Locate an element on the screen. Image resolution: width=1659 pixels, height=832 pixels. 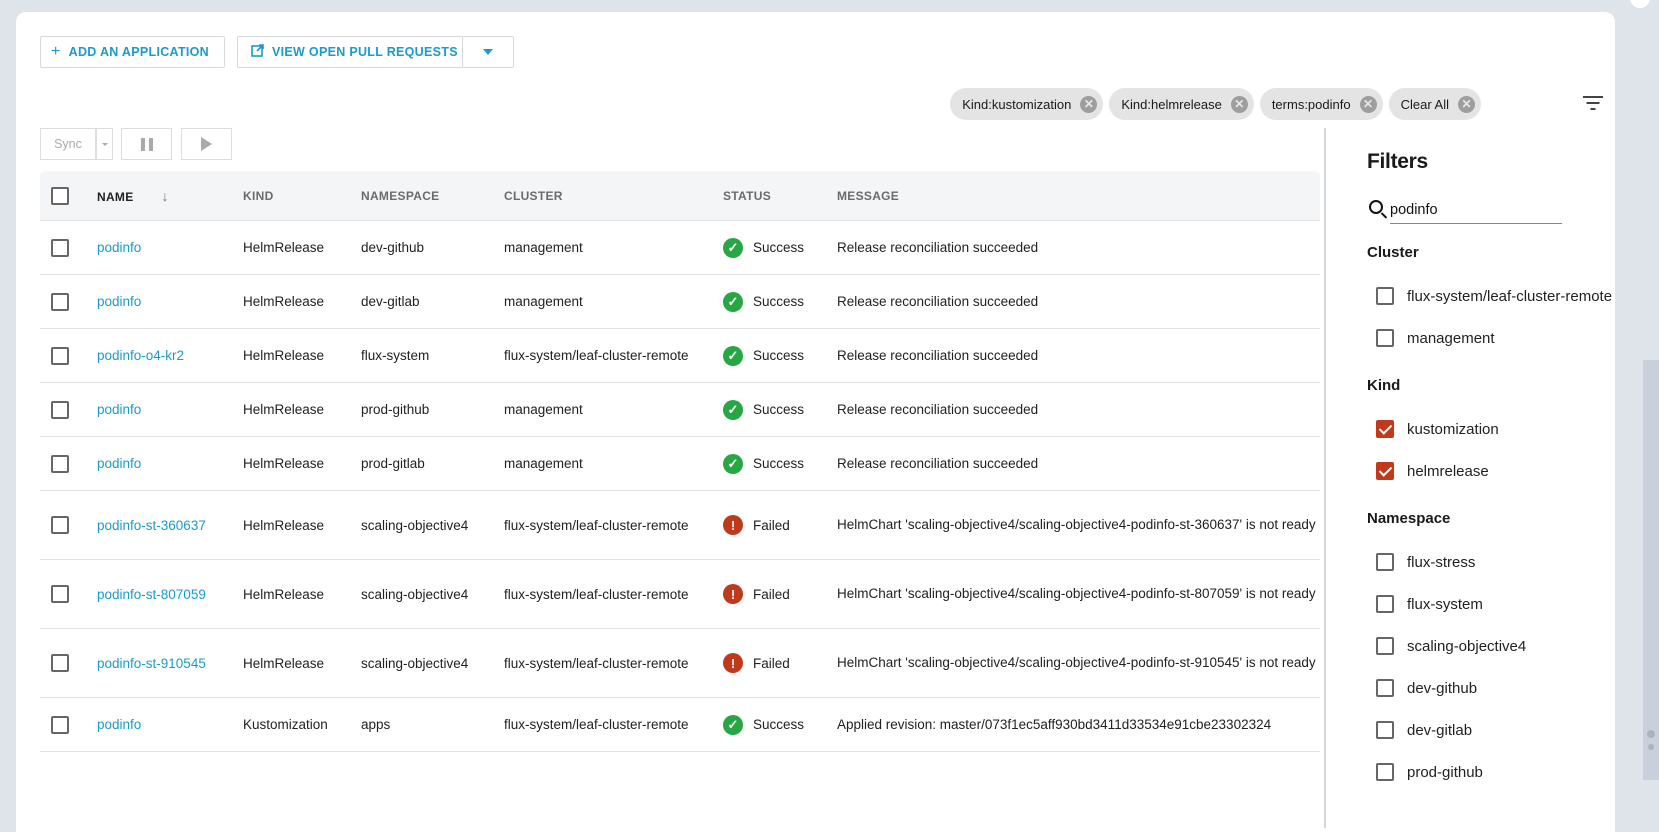
row-cluster: flux-system/leaf-cluster-remote is located at coordinates (596, 594).